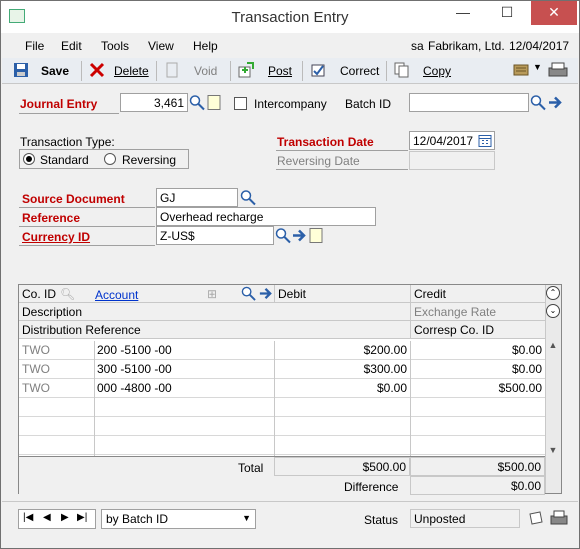 The height and width of the screenshot is (549, 580). What do you see at coordinates (161, 46) in the screenshot?
I see `menu-view: View` at bounding box center [161, 46].